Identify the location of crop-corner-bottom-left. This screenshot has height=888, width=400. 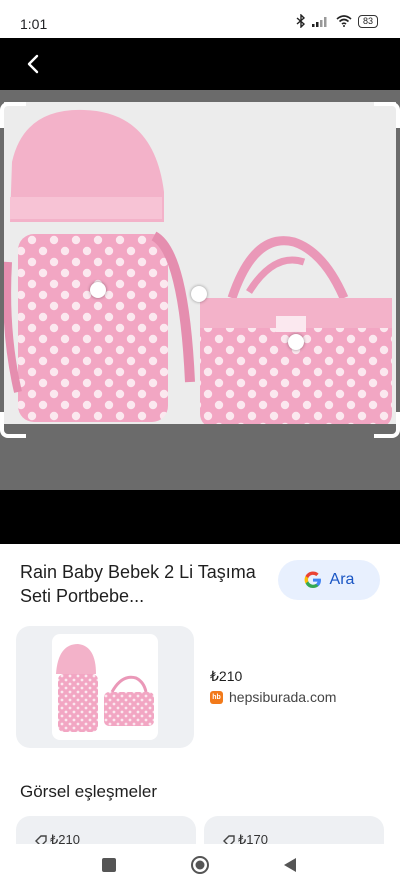
(13, 425).